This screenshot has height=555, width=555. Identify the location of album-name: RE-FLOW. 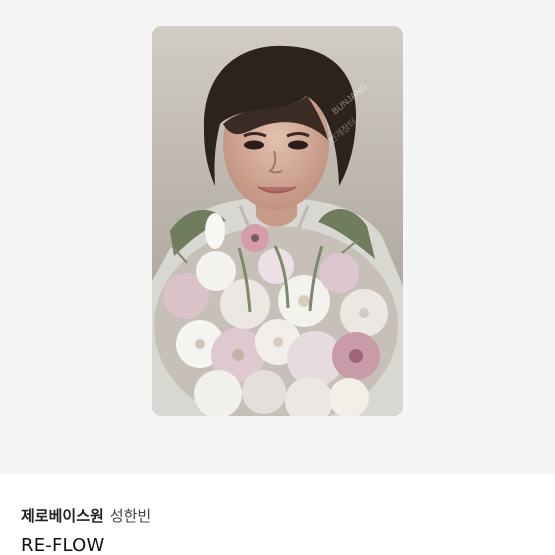
(62, 545).